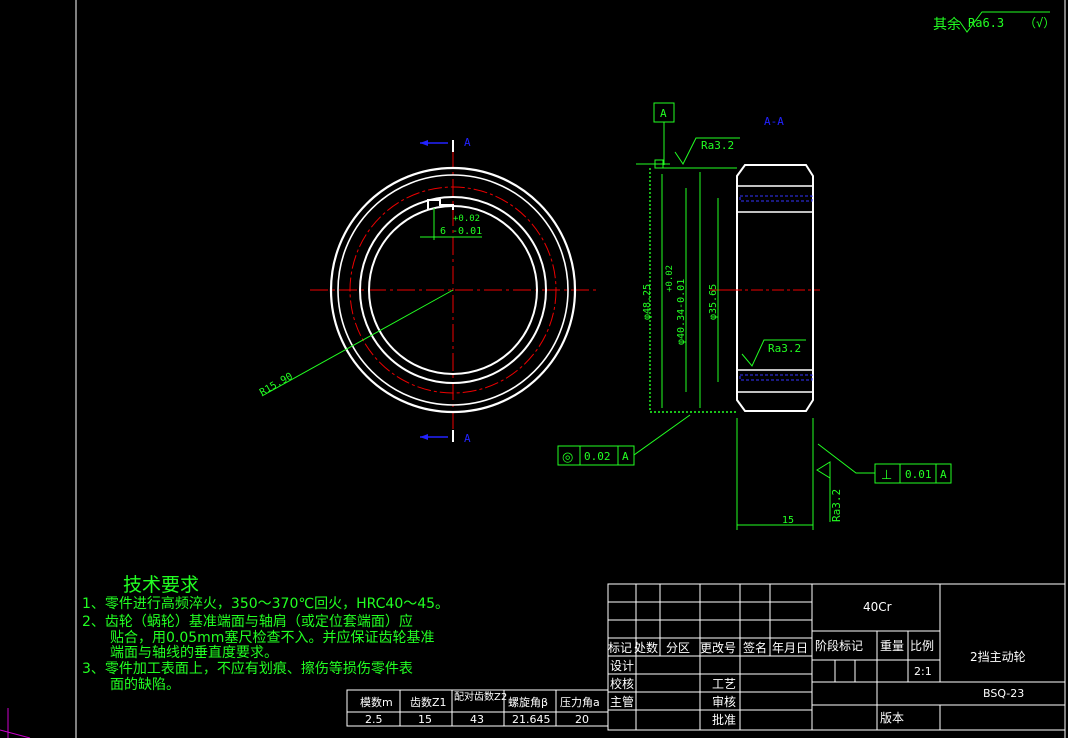  What do you see at coordinates (998, 657) in the screenshot?
I see `part-name: 2挡主动轮` at bounding box center [998, 657].